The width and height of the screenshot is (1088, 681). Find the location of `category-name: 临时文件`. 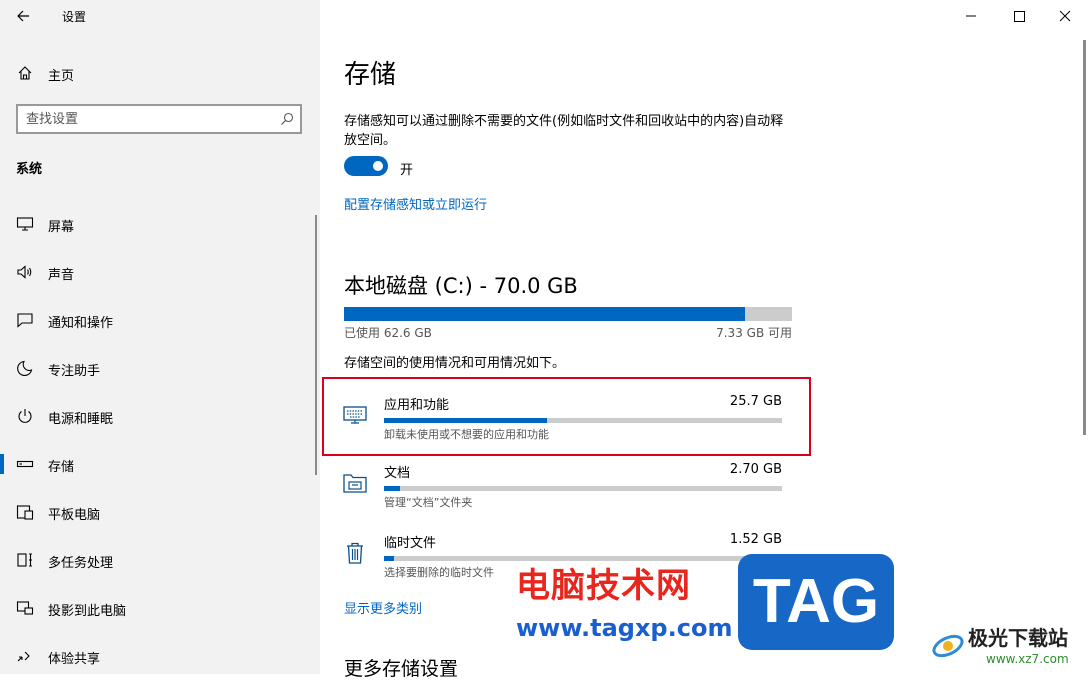

category-name: 临时文件 is located at coordinates (410, 543).